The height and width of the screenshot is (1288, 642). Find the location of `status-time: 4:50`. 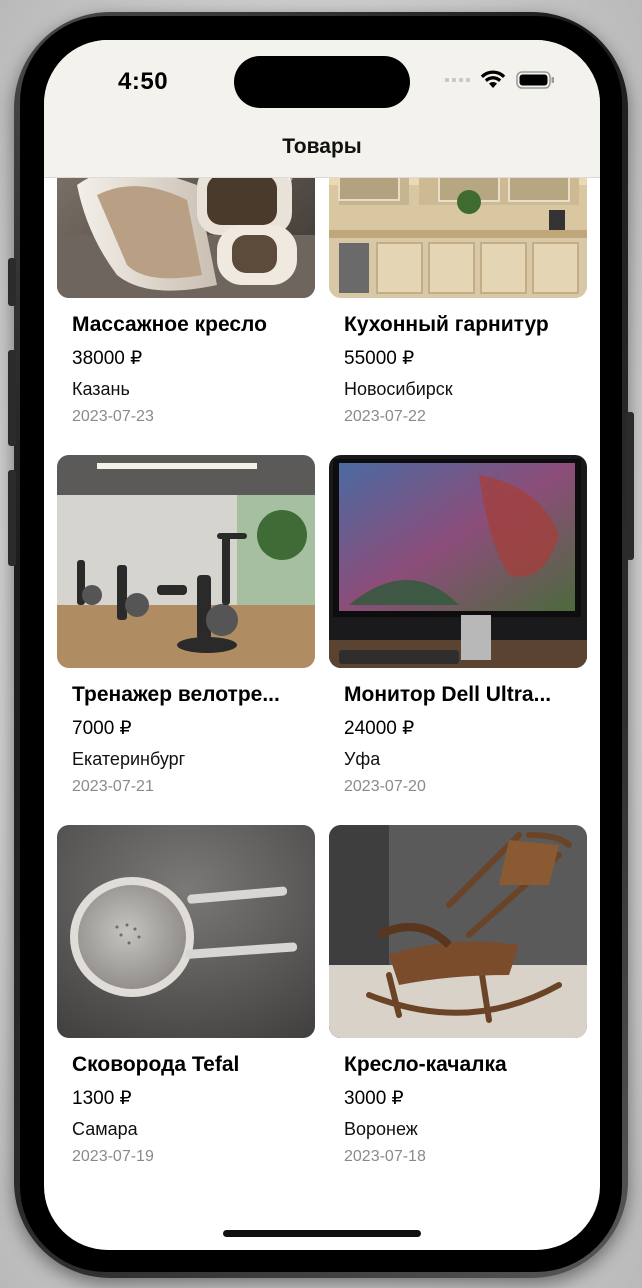

status-time: 4:50 is located at coordinates (143, 81).